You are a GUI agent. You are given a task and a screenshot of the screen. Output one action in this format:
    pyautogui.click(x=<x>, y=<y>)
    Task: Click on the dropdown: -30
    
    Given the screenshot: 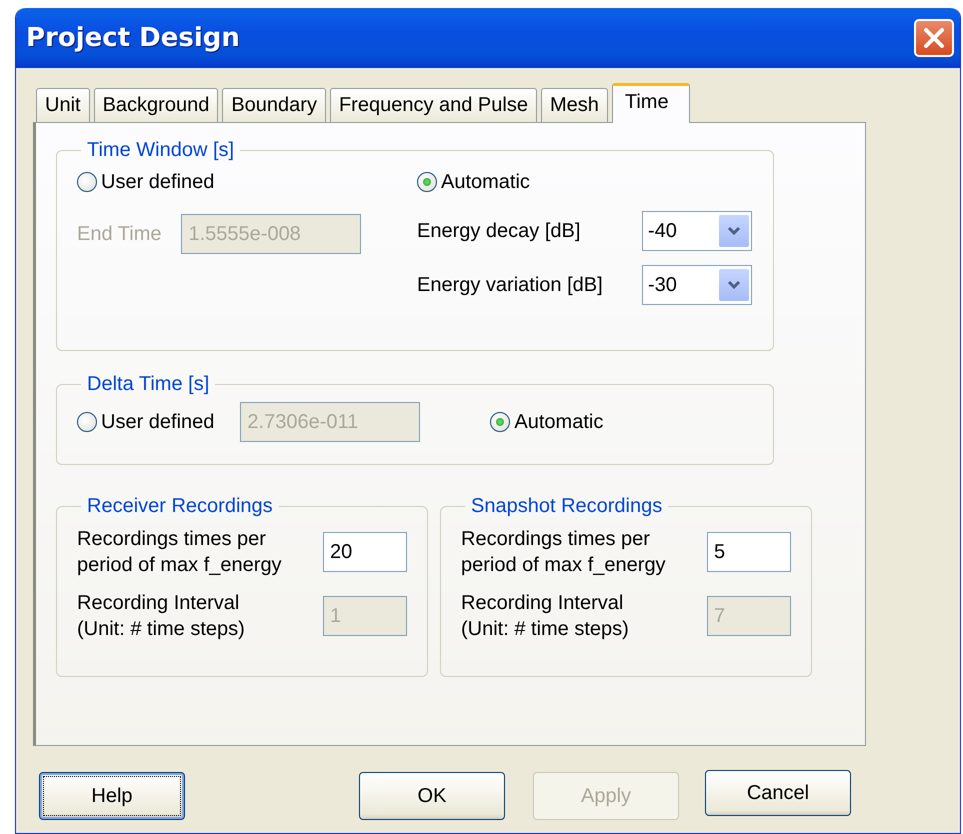 What is the action you would take?
    pyautogui.click(x=697, y=285)
    